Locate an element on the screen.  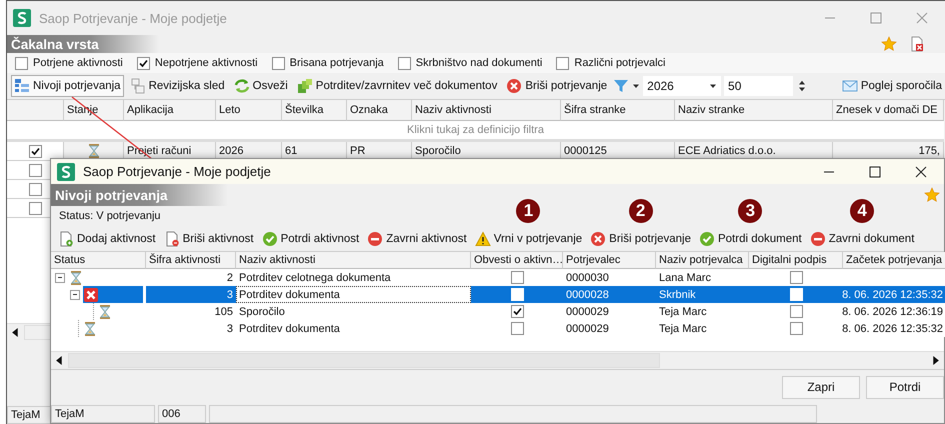
filter-hint: Klikni tukaj za definicijo filtra is located at coordinates (475, 131).